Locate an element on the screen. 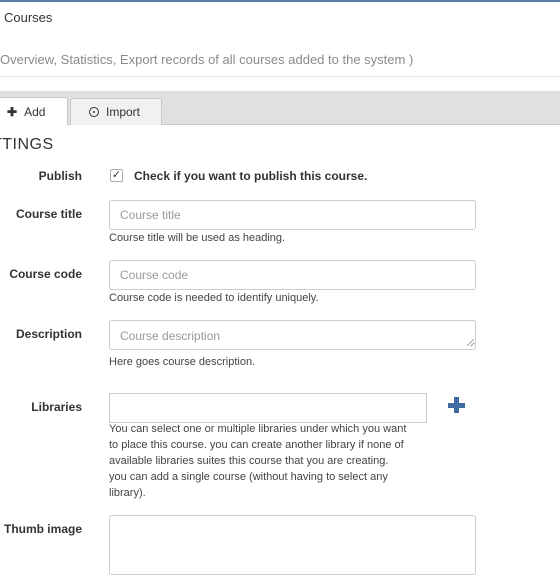 This screenshot has width=560, height=575. add-library-icon is located at coordinates (456, 405).